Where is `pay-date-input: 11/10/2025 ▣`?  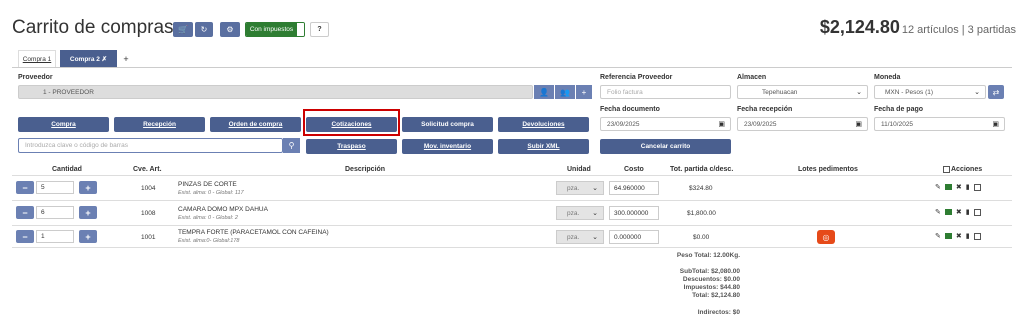 pay-date-input: 11/10/2025 ▣ is located at coordinates (939, 124).